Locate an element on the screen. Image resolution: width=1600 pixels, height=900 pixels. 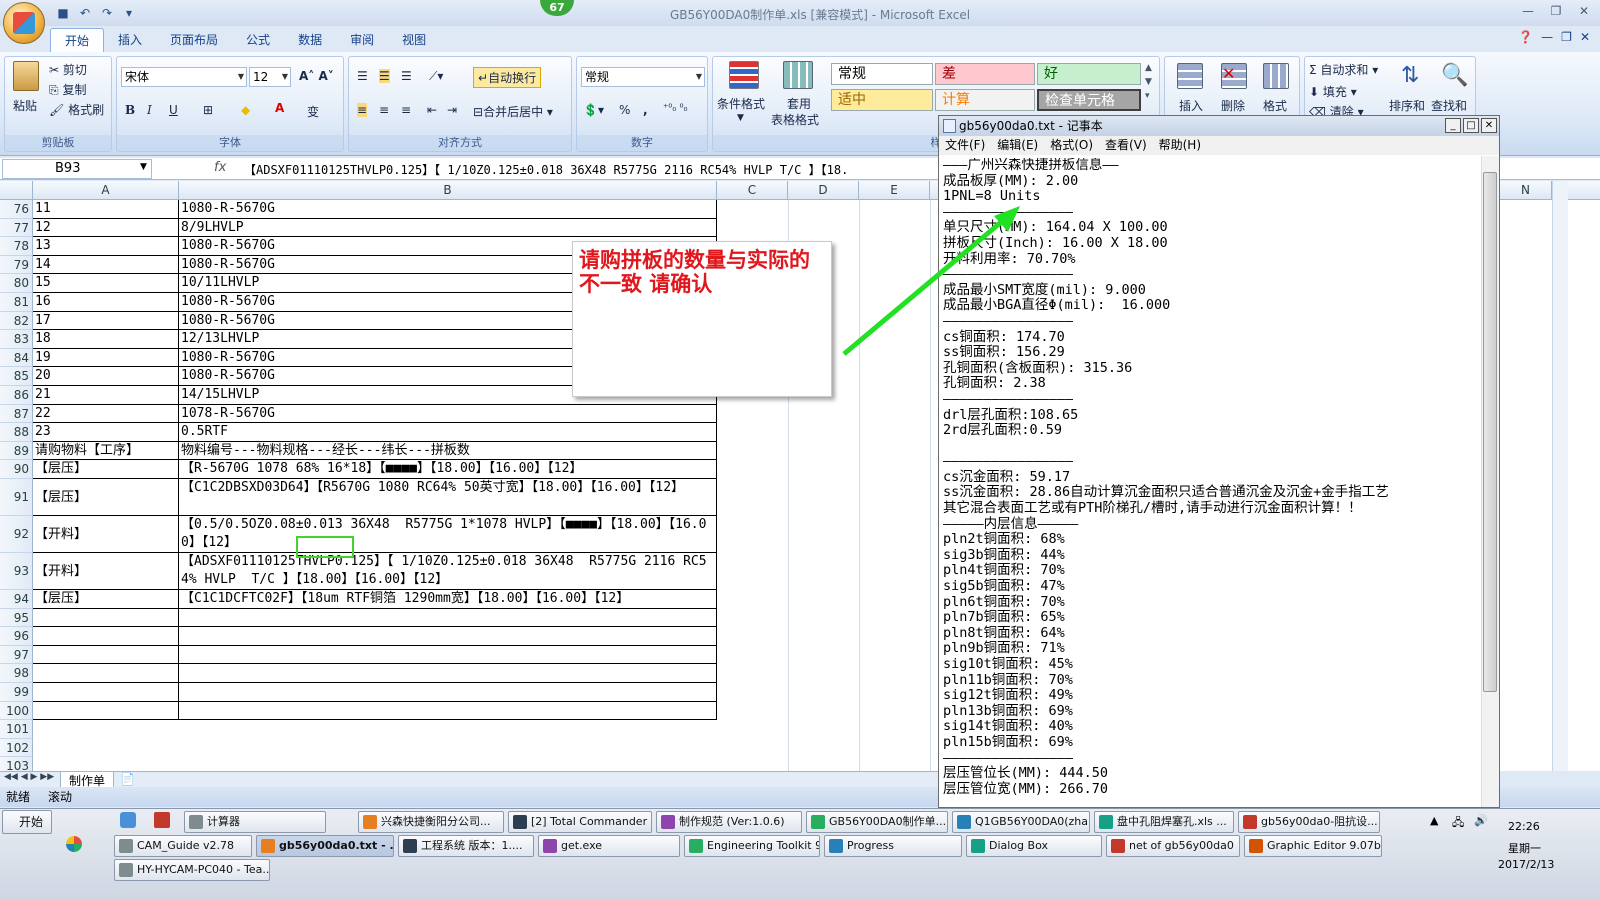
row-header: 87 is located at coordinates (16, 414).